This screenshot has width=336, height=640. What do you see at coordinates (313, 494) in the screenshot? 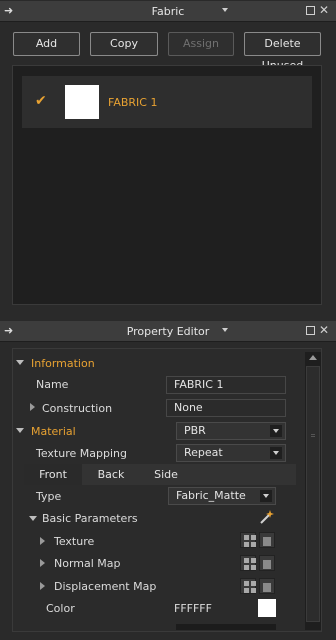
I see `scrollbar-thumb` at bounding box center [313, 494].